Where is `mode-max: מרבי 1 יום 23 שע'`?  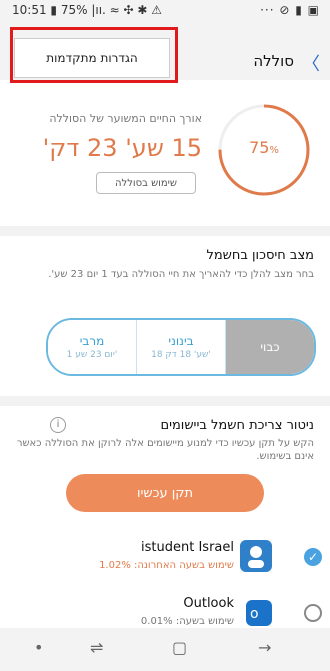 mode-max: מרבי 1 יום 23 שע' is located at coordinates (92, 347).